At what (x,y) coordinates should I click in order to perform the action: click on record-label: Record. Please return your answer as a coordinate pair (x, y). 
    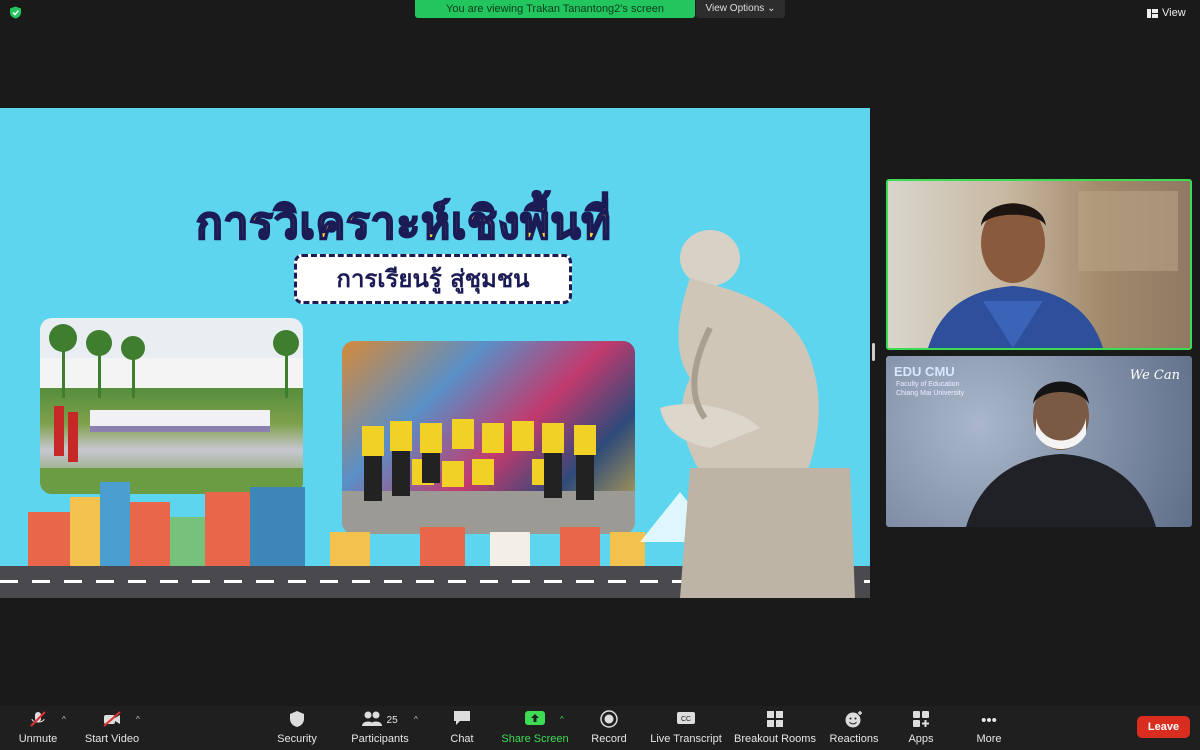
    Looking at the image, I should click on (609, 739).